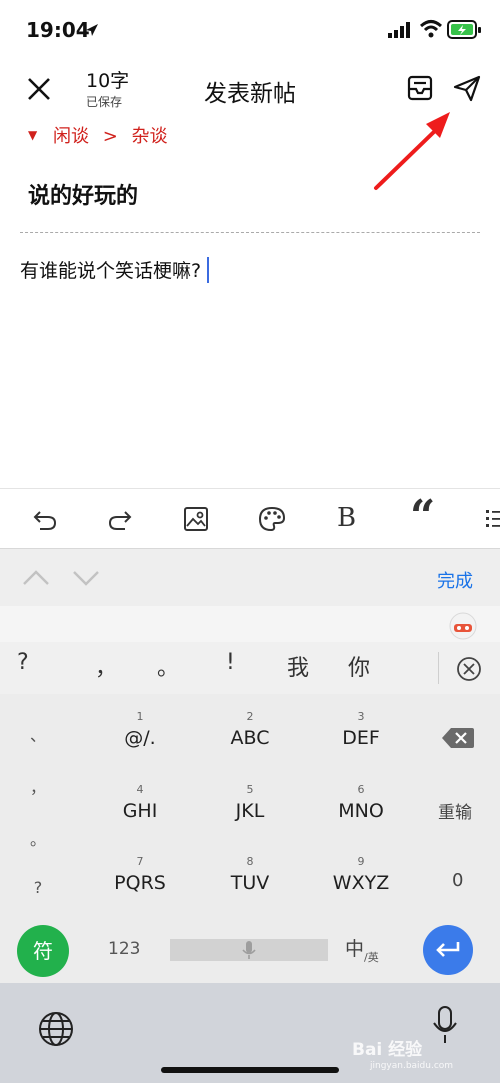  I want to click on post-title-field: 说的好玩的, so click(83, 194).